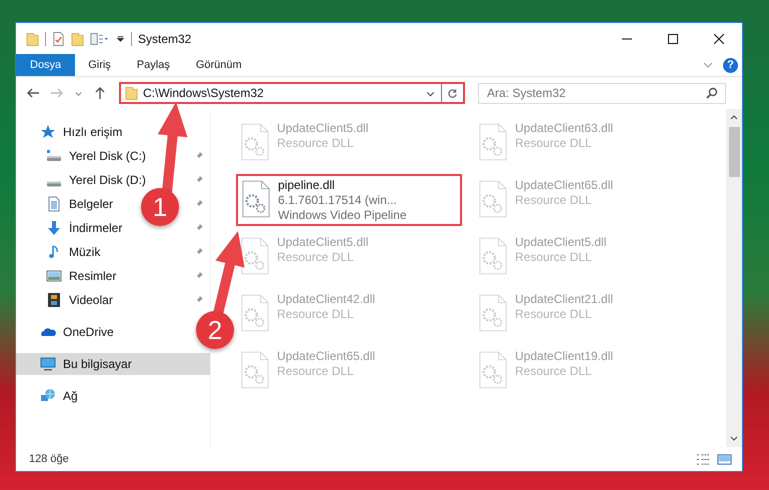 This screenshot has width=769, height=490. Describe the element at coordinates (86, 364) in the screenshot. I see `sidebar-item: Bu bilgisayar` at that location.